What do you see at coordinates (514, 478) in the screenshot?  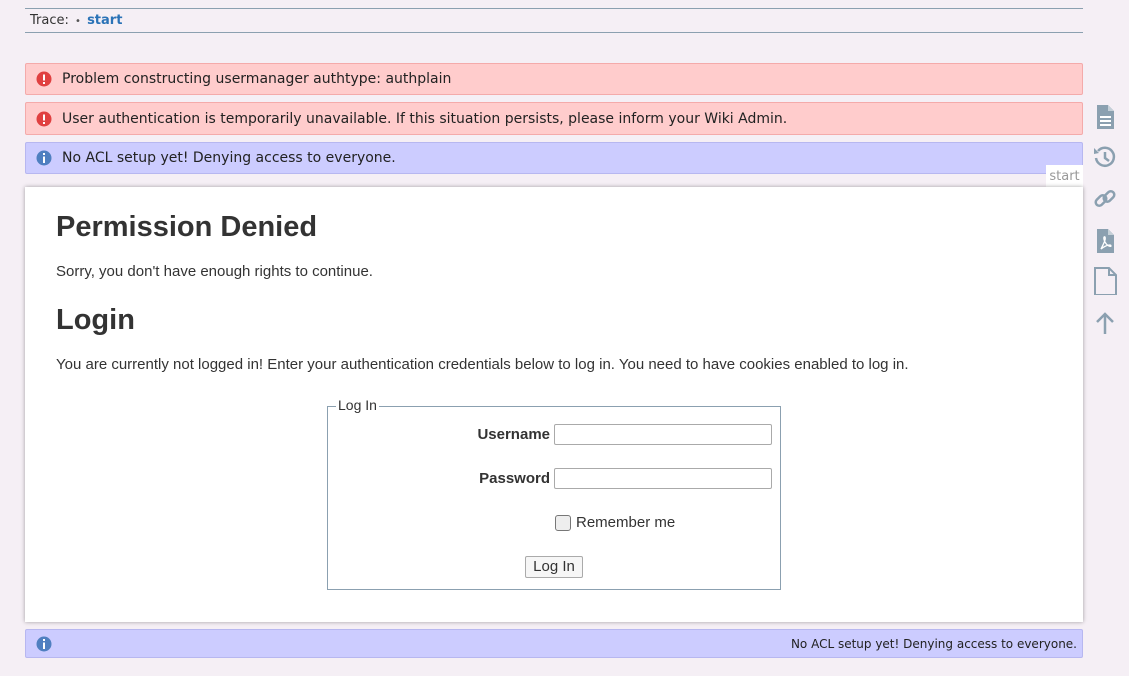 I see `password-label: Password` at bounding box center [514, 478].